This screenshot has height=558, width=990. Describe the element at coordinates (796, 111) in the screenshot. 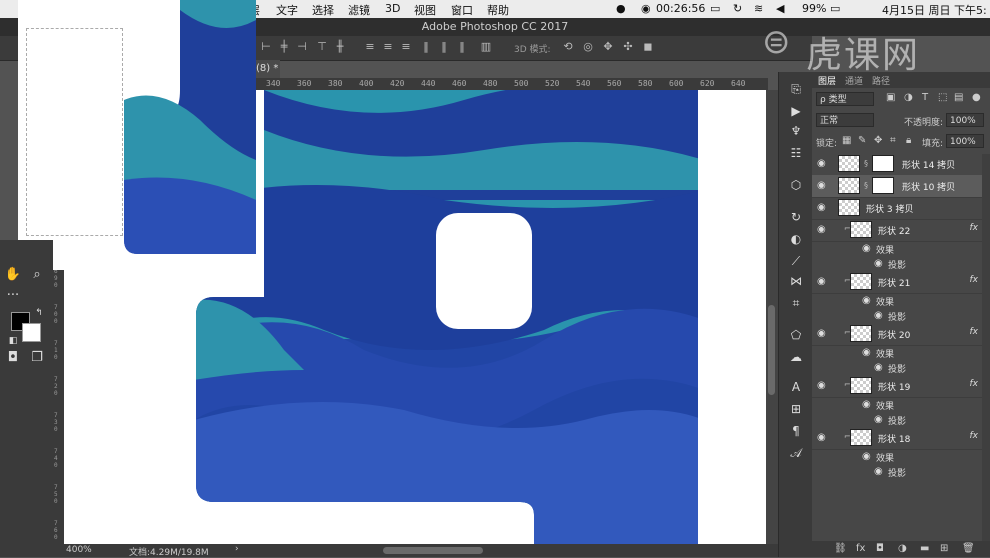

I see `actions-play-icon: ▶` at that location.